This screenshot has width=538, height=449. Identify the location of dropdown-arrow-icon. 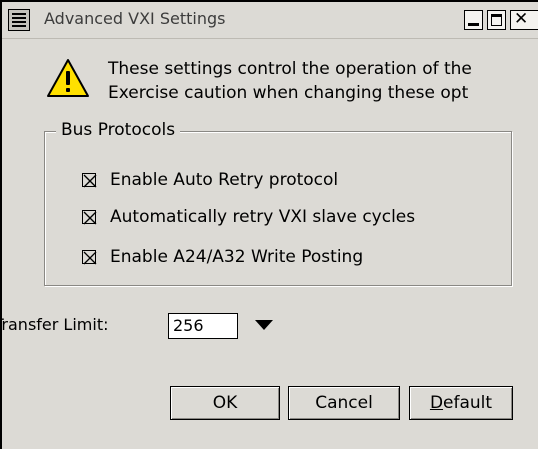
(264, 325).